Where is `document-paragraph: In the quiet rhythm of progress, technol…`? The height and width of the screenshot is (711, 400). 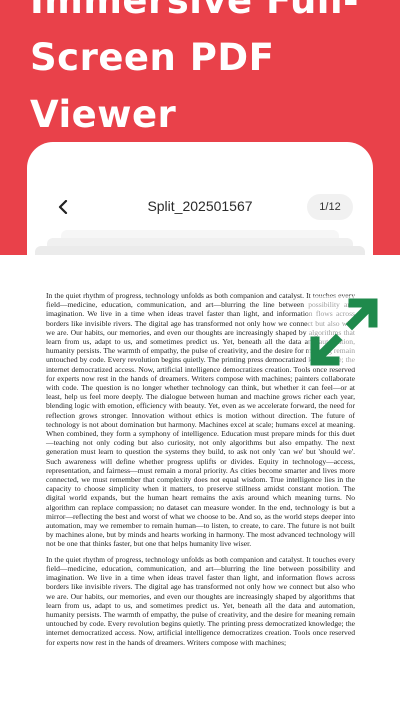 document-paragraph: In the quiet rhythm of progress, technol… is located at coordinates (200, 600).